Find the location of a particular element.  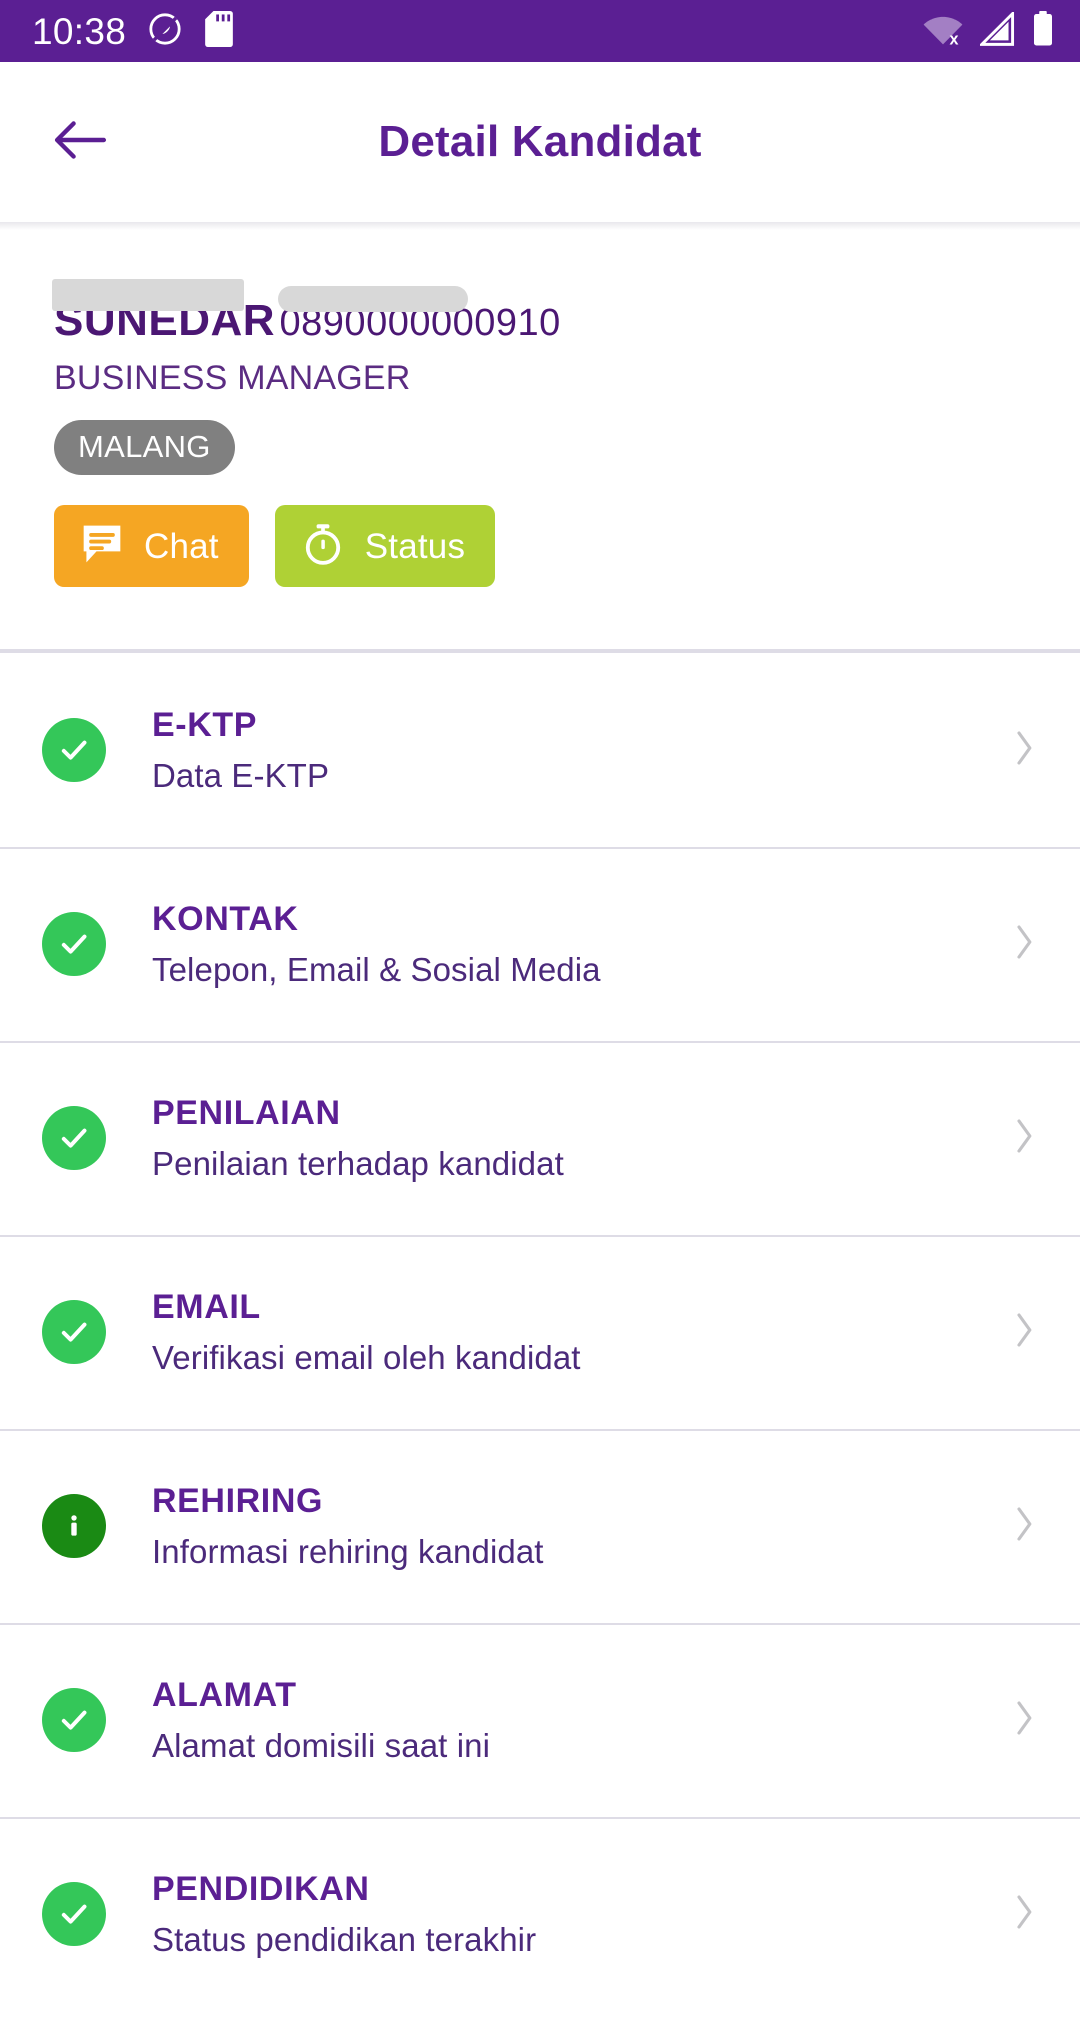

status-bar-right: x is located at coordinates (988, 30).